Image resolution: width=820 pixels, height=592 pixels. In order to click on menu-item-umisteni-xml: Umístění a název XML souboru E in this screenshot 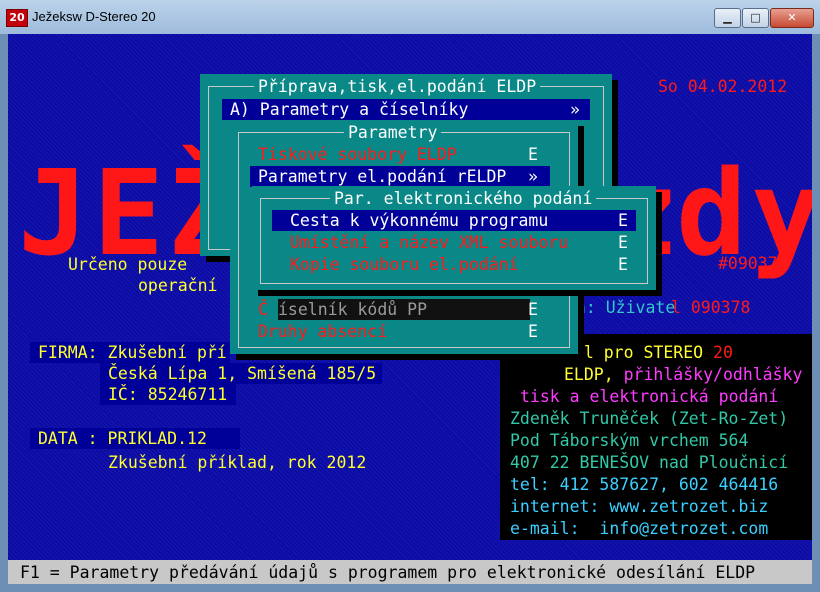, I will do `click(454, 242)`.